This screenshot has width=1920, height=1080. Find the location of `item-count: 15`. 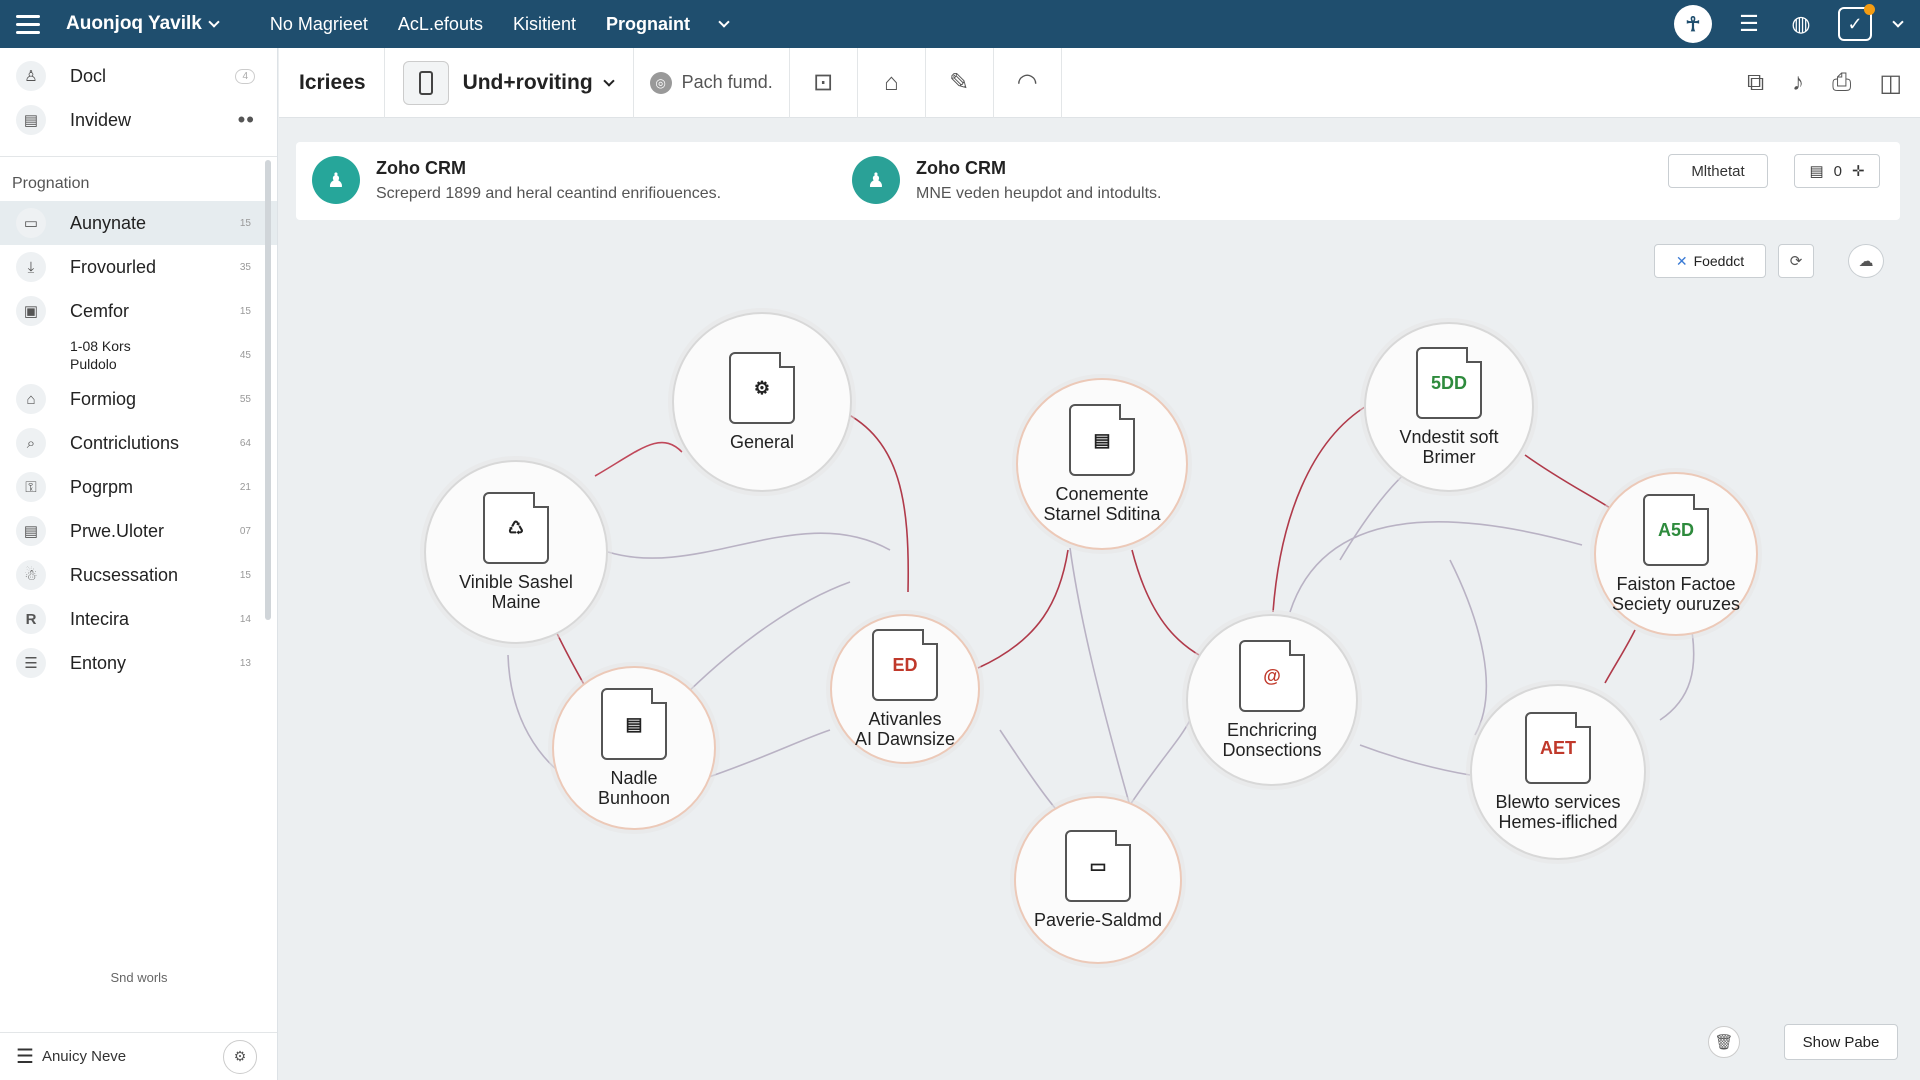

item-count: 15 is located at coordinates (245, 223).